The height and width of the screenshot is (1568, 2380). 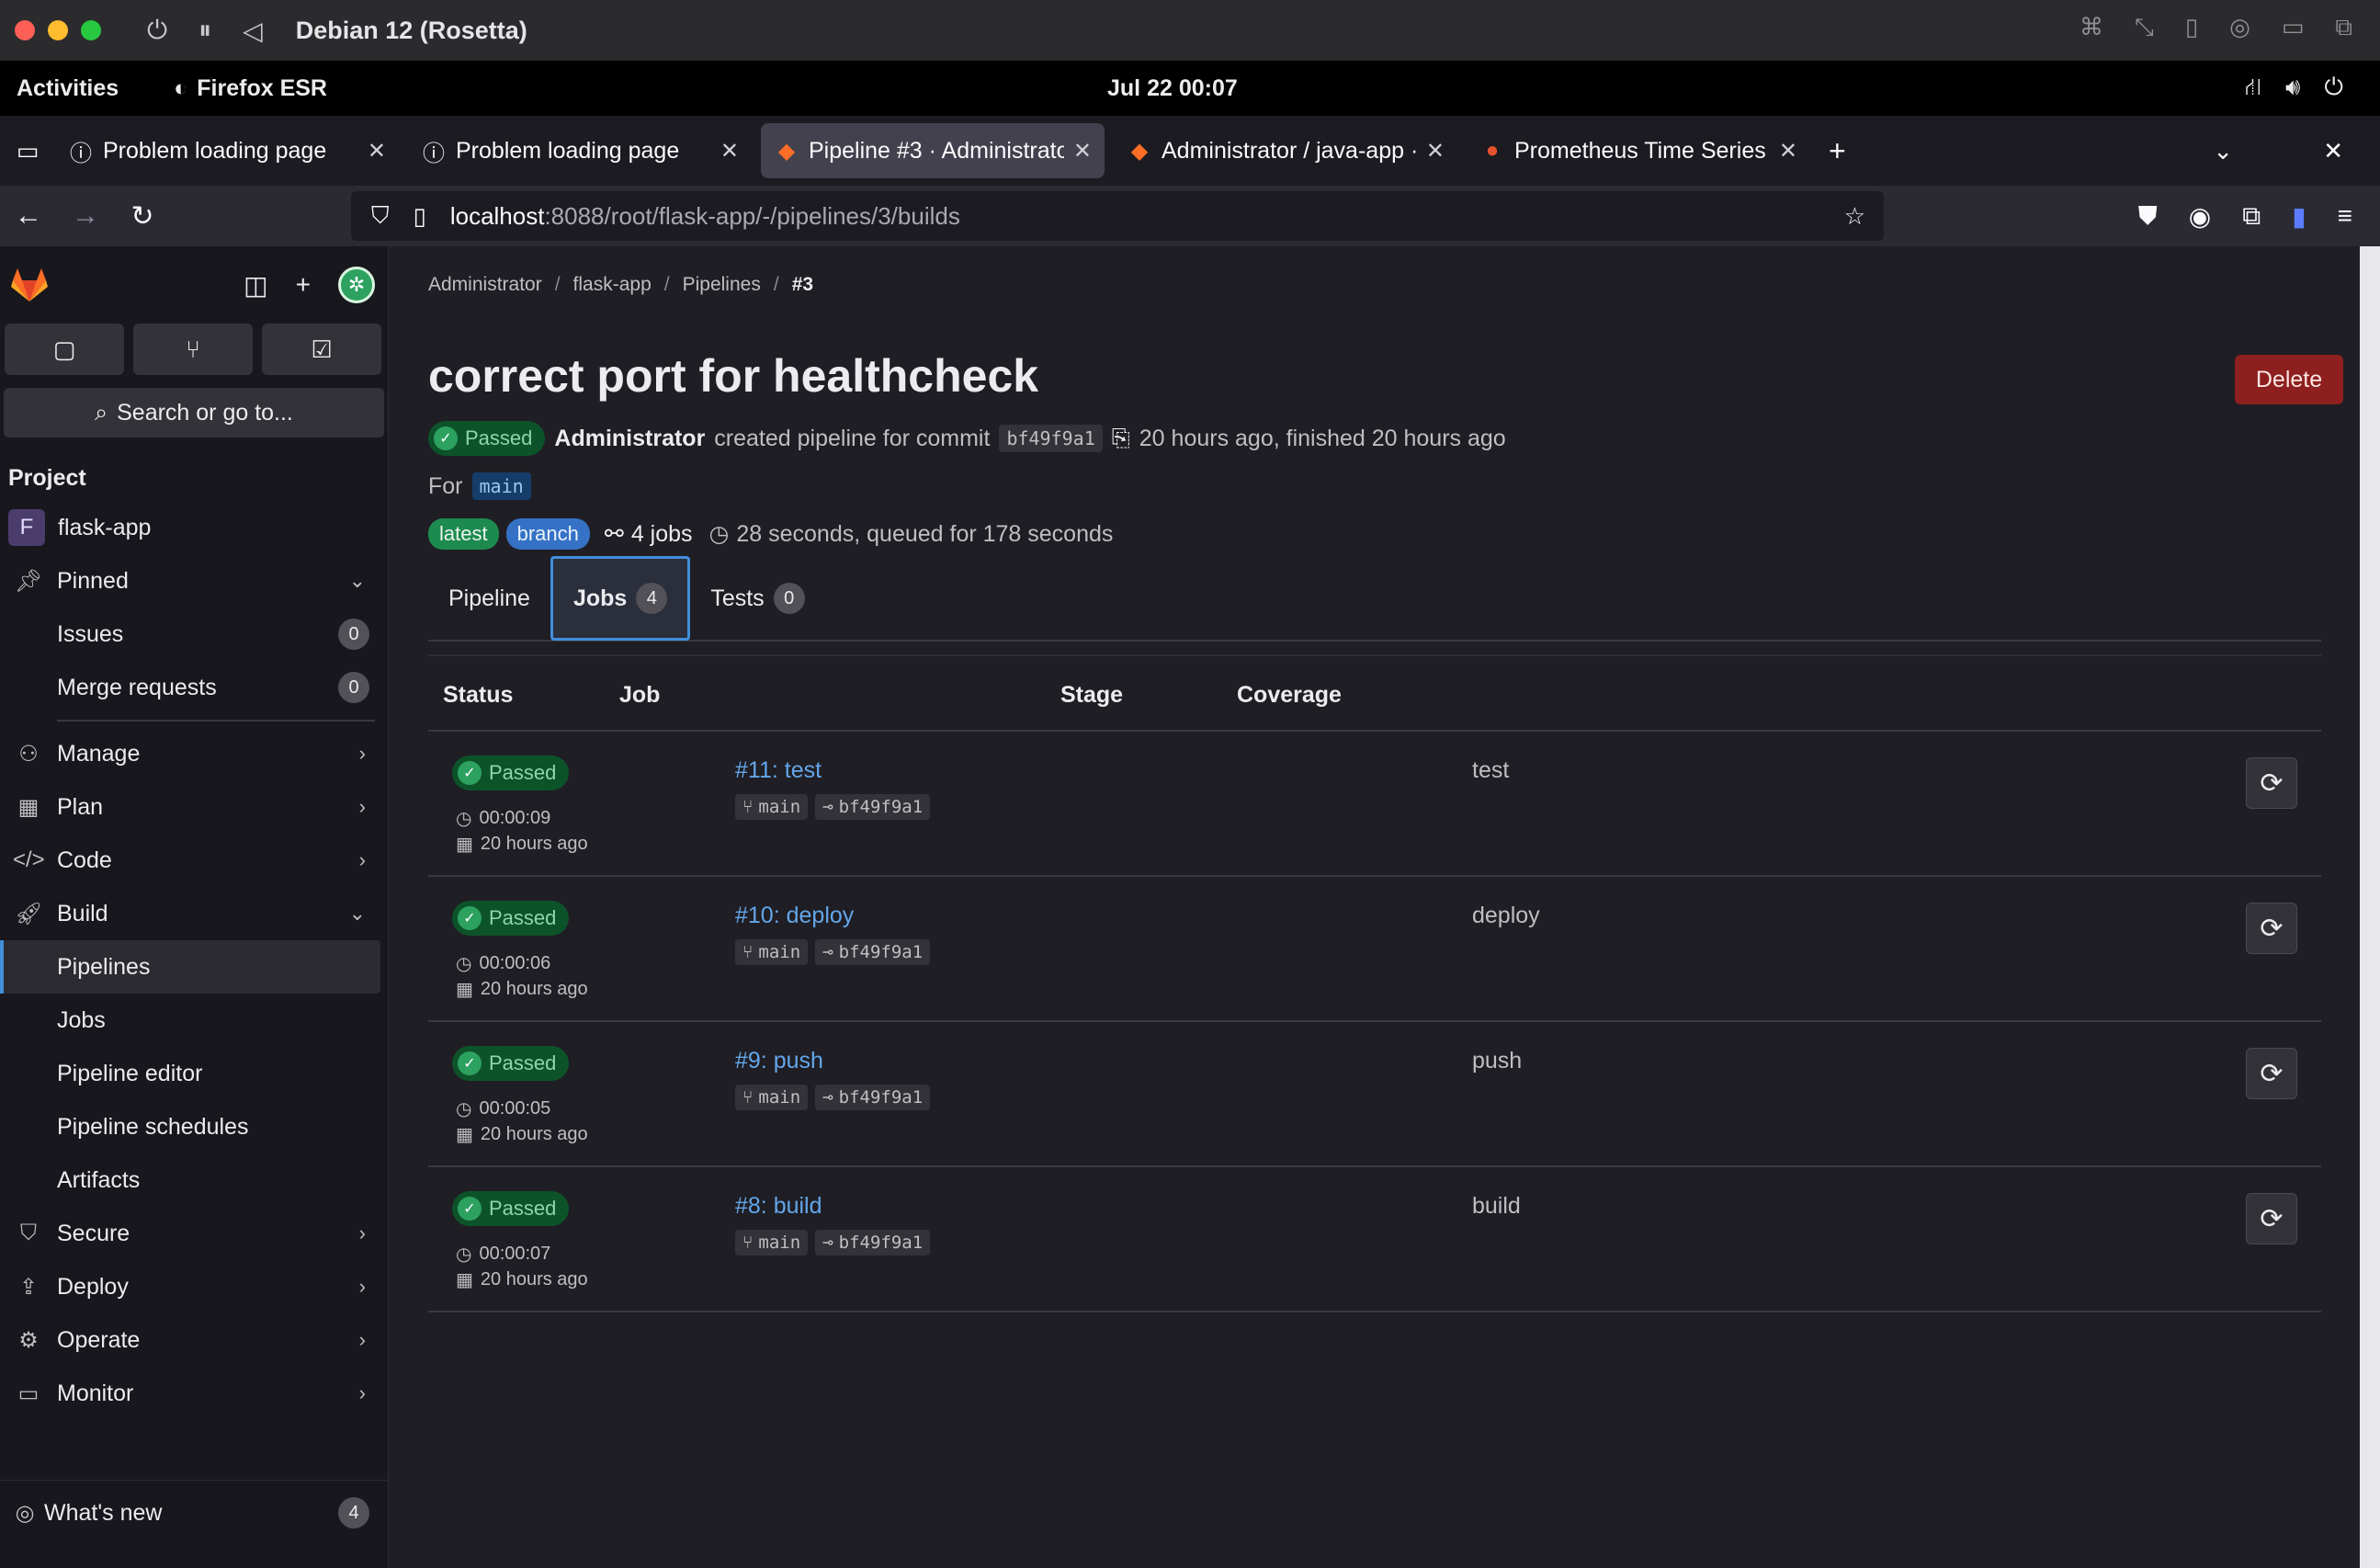 What do you see at coordinates (2091, 27) in the screenshot?
I see `keyboard-icon: ⌘` at bounding box center [2091, 27].